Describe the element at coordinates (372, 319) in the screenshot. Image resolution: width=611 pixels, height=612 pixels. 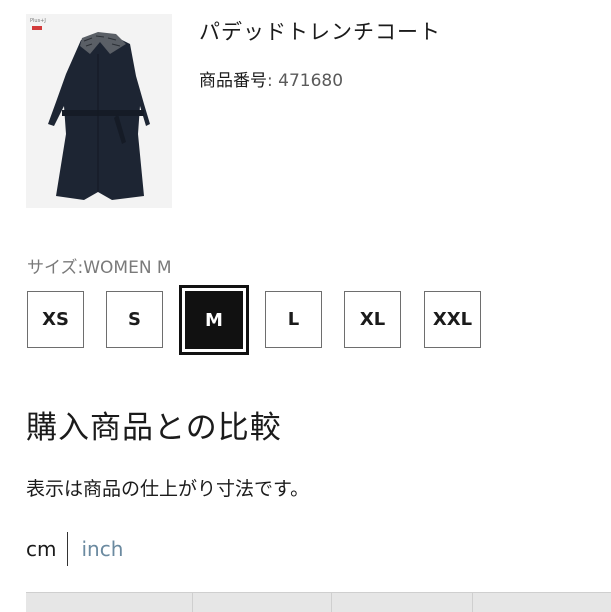
I see `size-button-xl: XL` at that location.